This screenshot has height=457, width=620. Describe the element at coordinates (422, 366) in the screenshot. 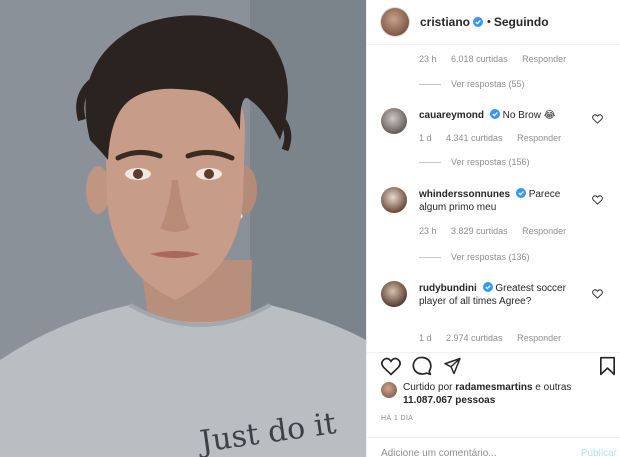

I see `comment-icon` at that location.